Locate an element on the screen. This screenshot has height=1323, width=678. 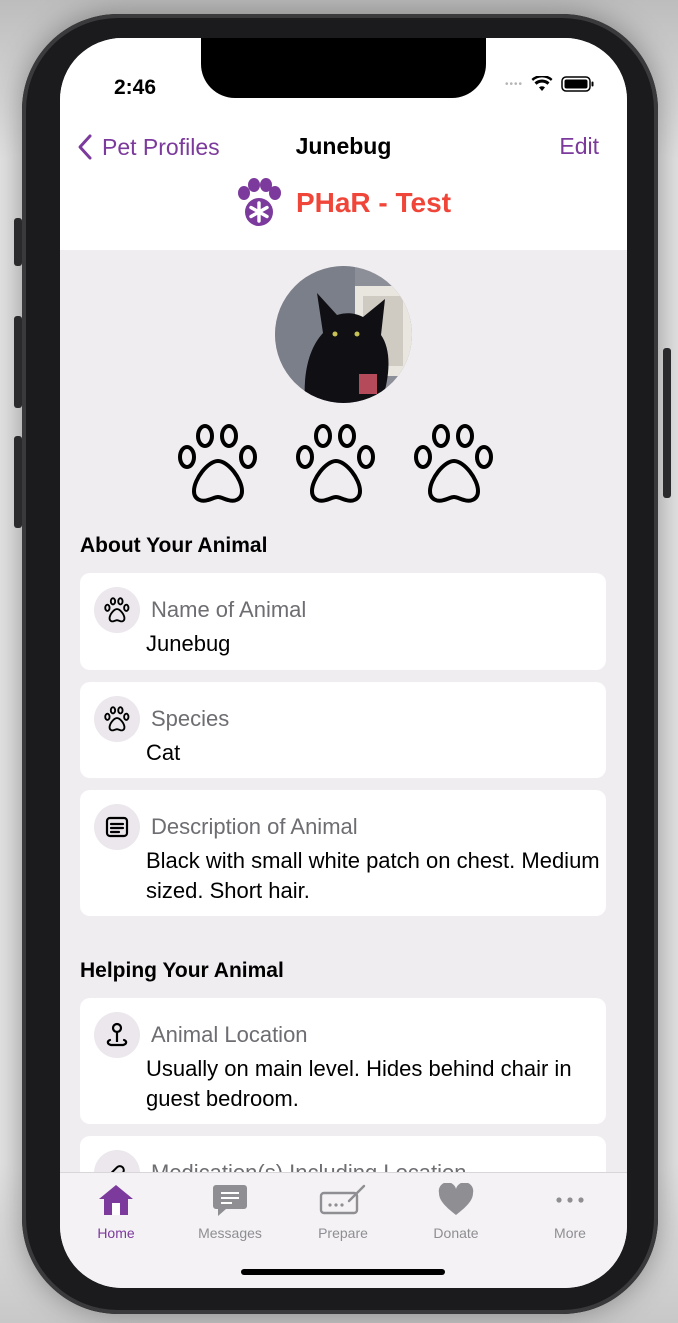
tab-home: Home is located at coordinates (116, 1212).